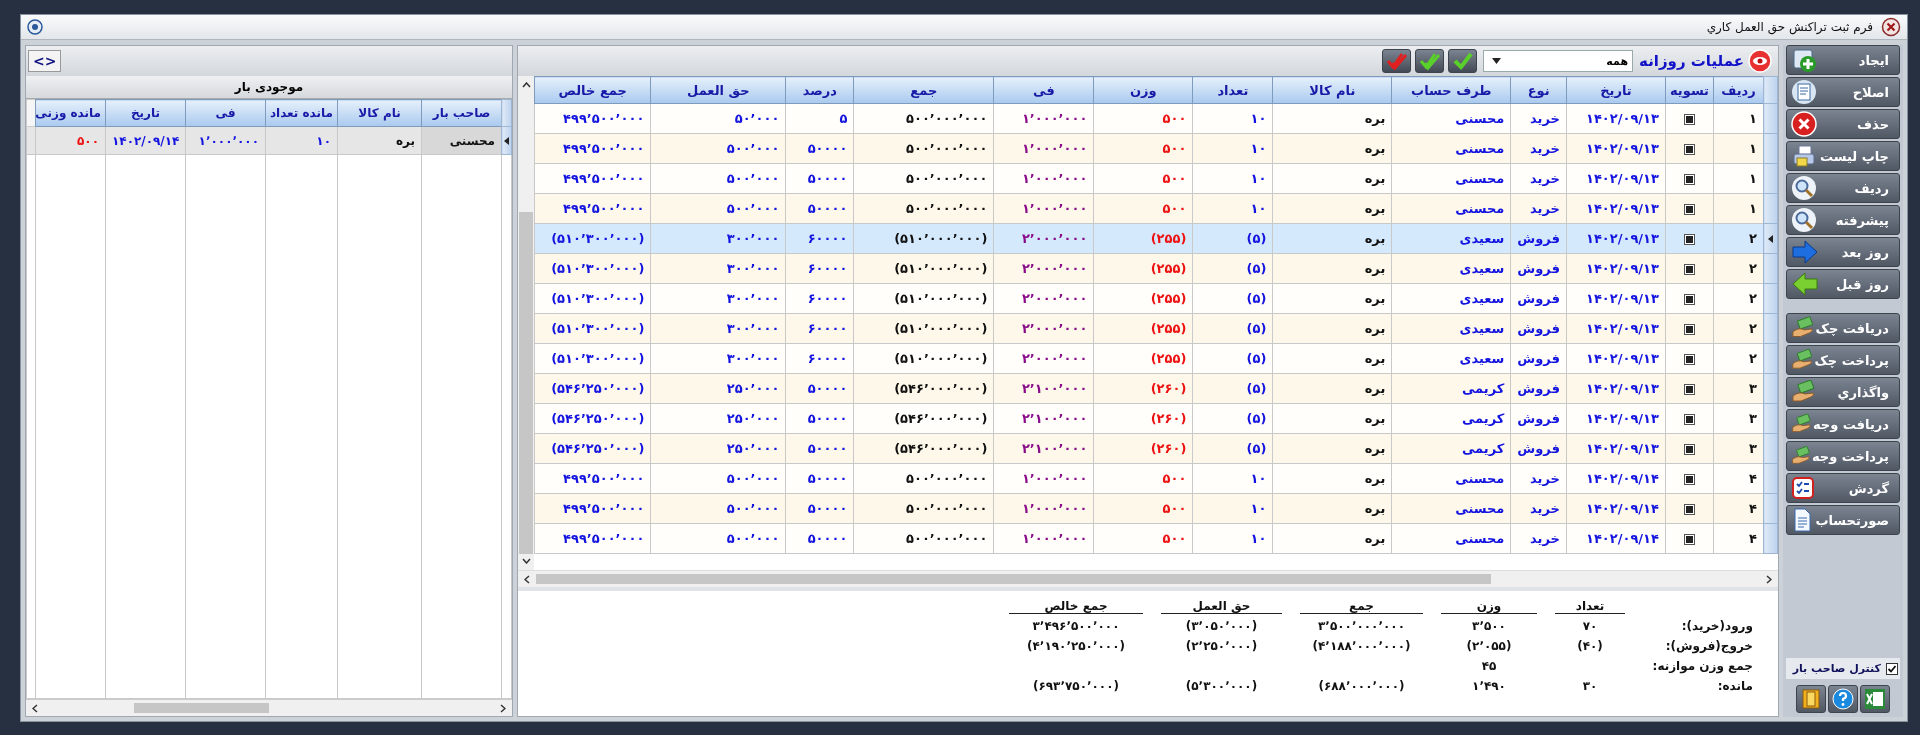 The height and width of the screenshot is (735, 1920). Describe the element at coordinates (923, 298) in the screenshot. I see `table-cell: (۵۱۰٬۰۰۰٬۰۰۰)` at that location.